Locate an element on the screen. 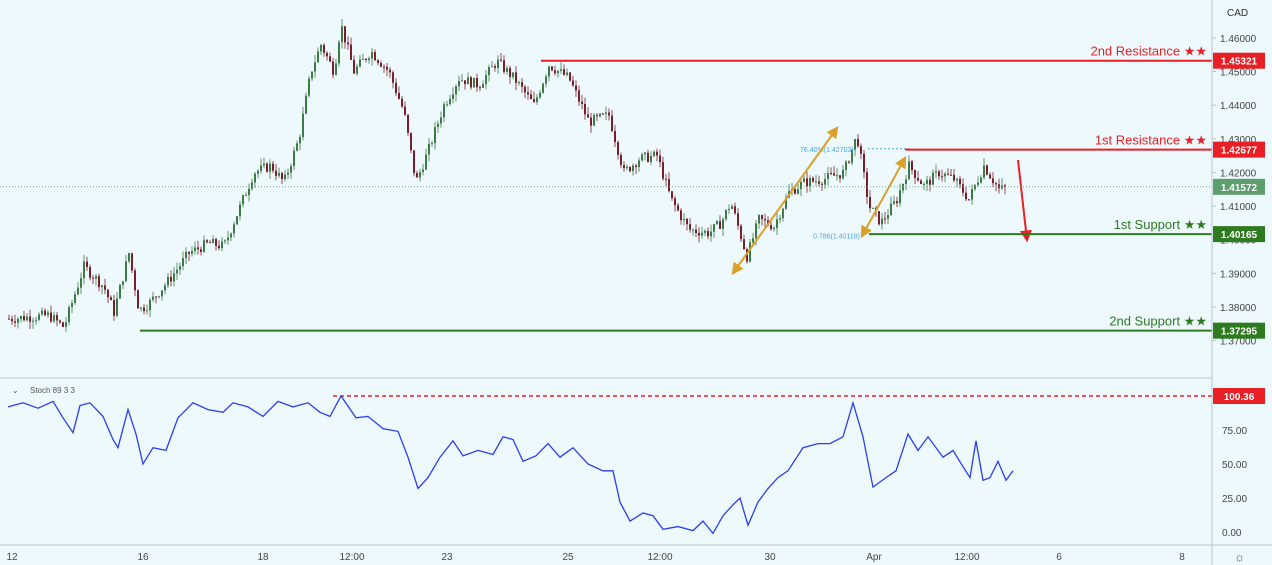  stoch-collapse-icon: ⌄ is located at coordinates (15, 390).